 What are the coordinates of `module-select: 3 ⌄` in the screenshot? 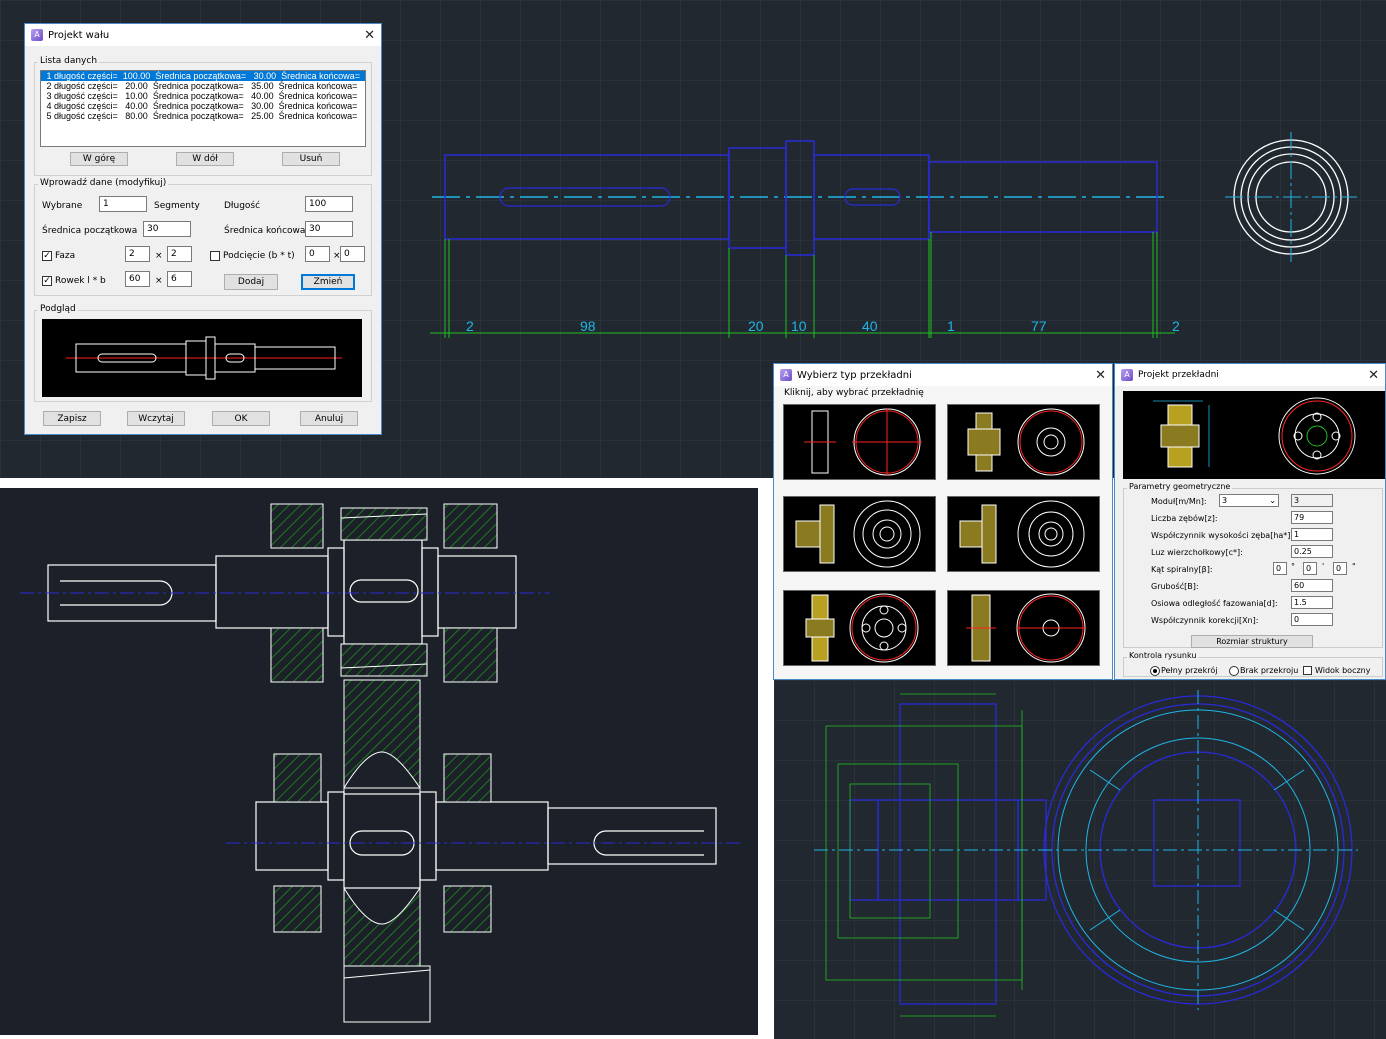 It's located at (1249, 500).